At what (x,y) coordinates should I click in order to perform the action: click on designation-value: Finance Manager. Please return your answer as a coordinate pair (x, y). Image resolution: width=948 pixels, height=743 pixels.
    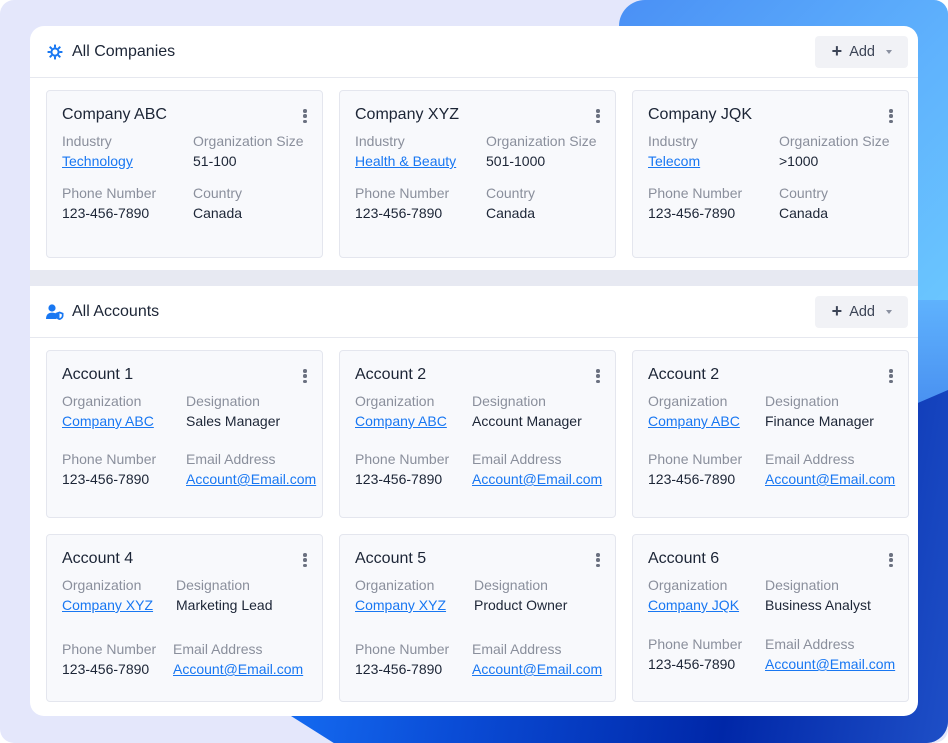
    Looking at the image, I should click on (819, 421).